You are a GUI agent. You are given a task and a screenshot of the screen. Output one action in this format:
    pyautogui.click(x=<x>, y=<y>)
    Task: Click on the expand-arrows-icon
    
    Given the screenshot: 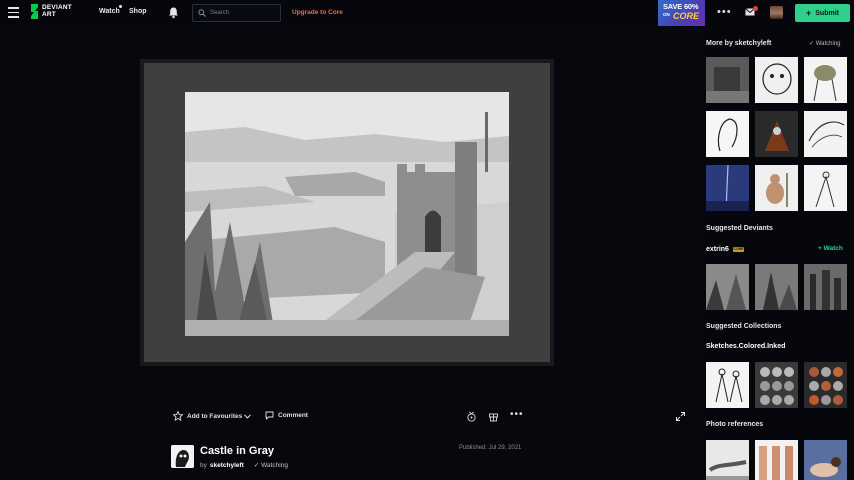 What is the action you would take?
    pyautogui.click(x=680, y=416)
    